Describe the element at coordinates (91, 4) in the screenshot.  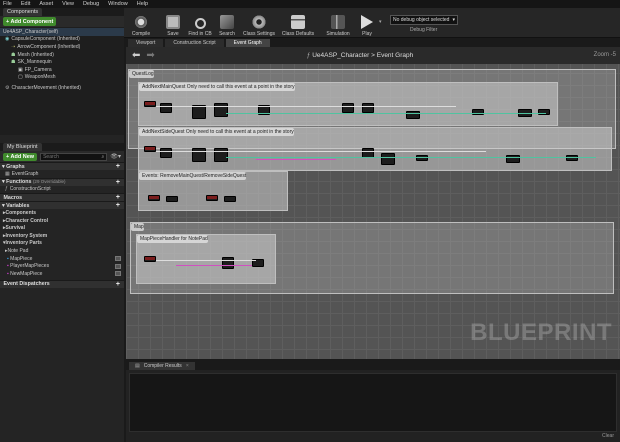
I see `menu-debug: Debug` at that location.